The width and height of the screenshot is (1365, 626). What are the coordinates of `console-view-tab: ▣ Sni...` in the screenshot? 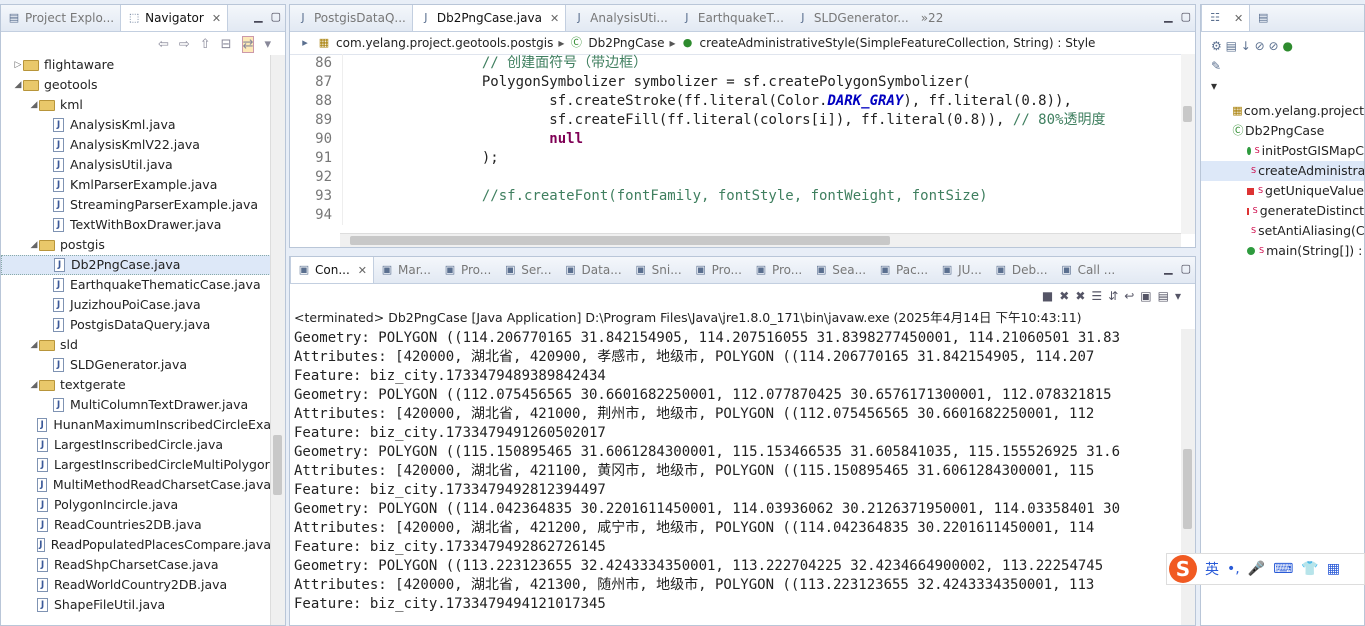 It's located at (658, 270).